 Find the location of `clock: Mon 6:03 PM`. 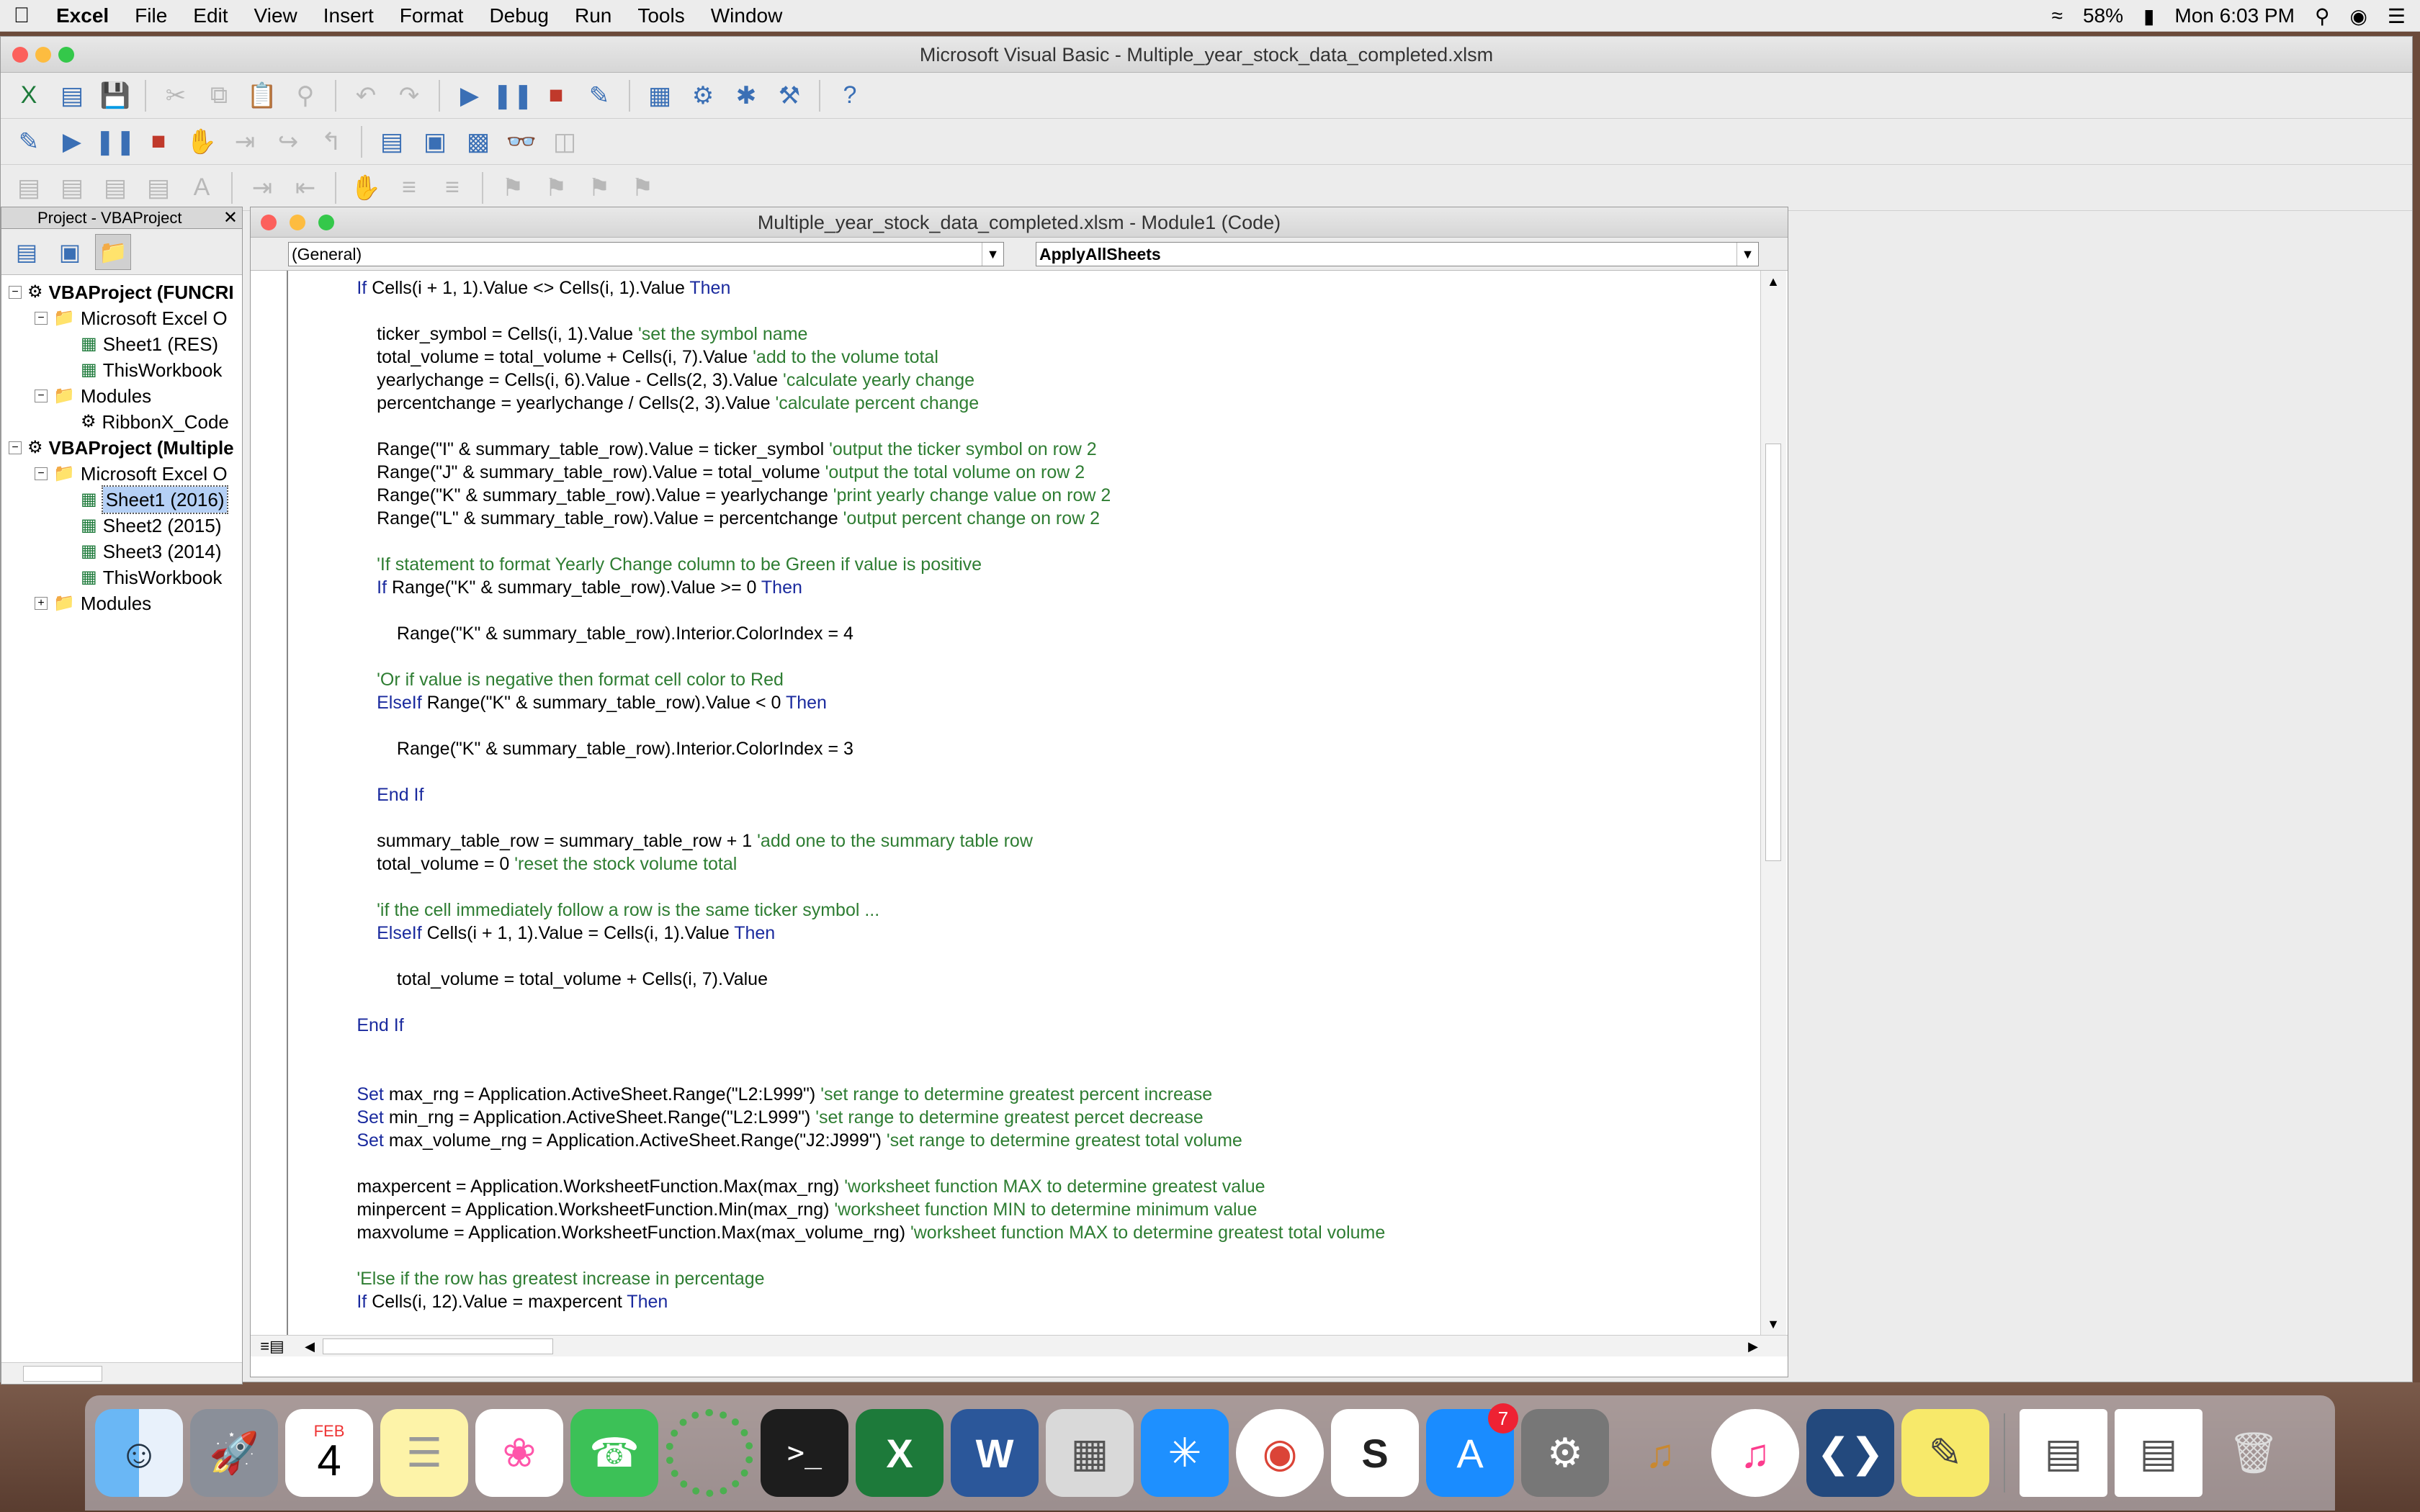

clock: Mon 6:03 PM is located at coordinates (2234, 15).